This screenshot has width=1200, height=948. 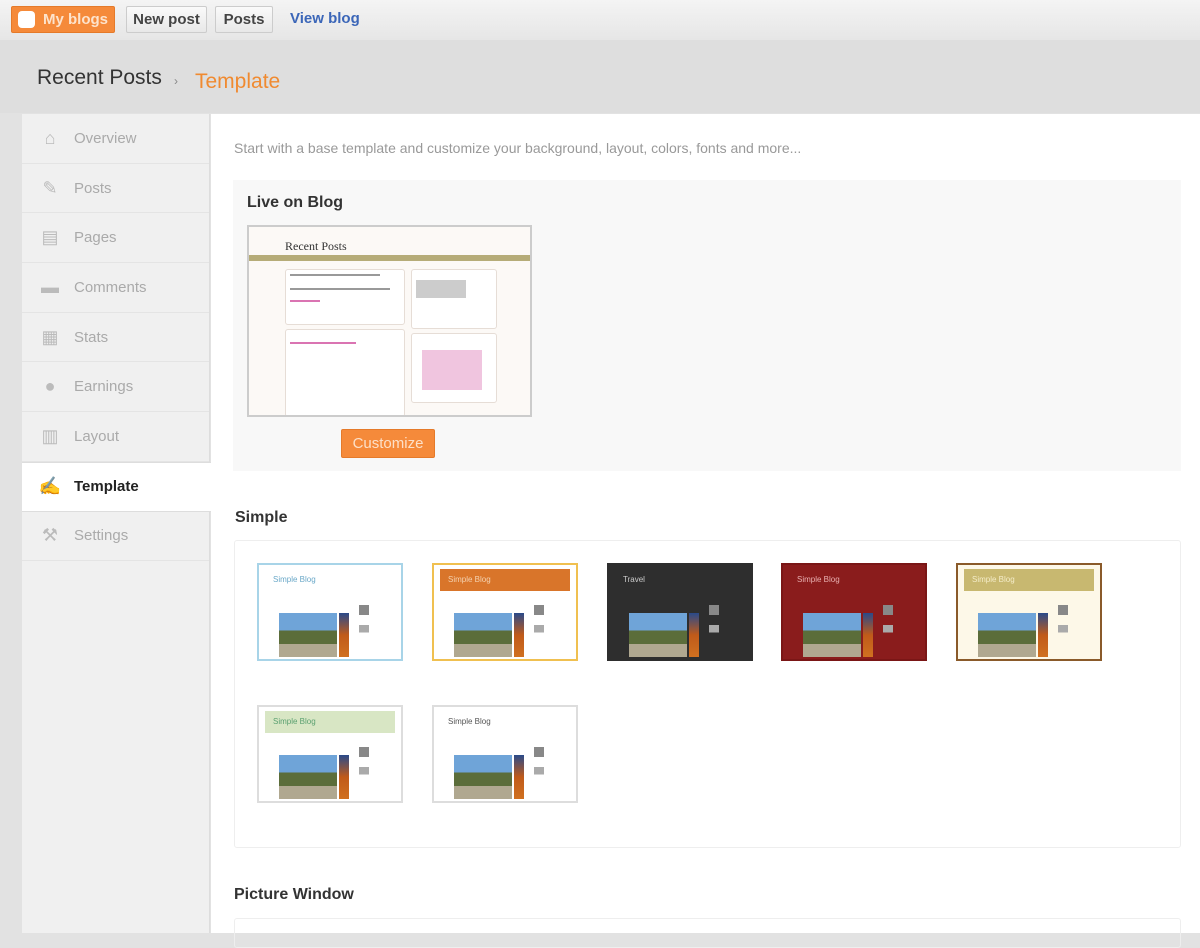 I want to click on nav-label: Settings, so click(x=101, y=536).